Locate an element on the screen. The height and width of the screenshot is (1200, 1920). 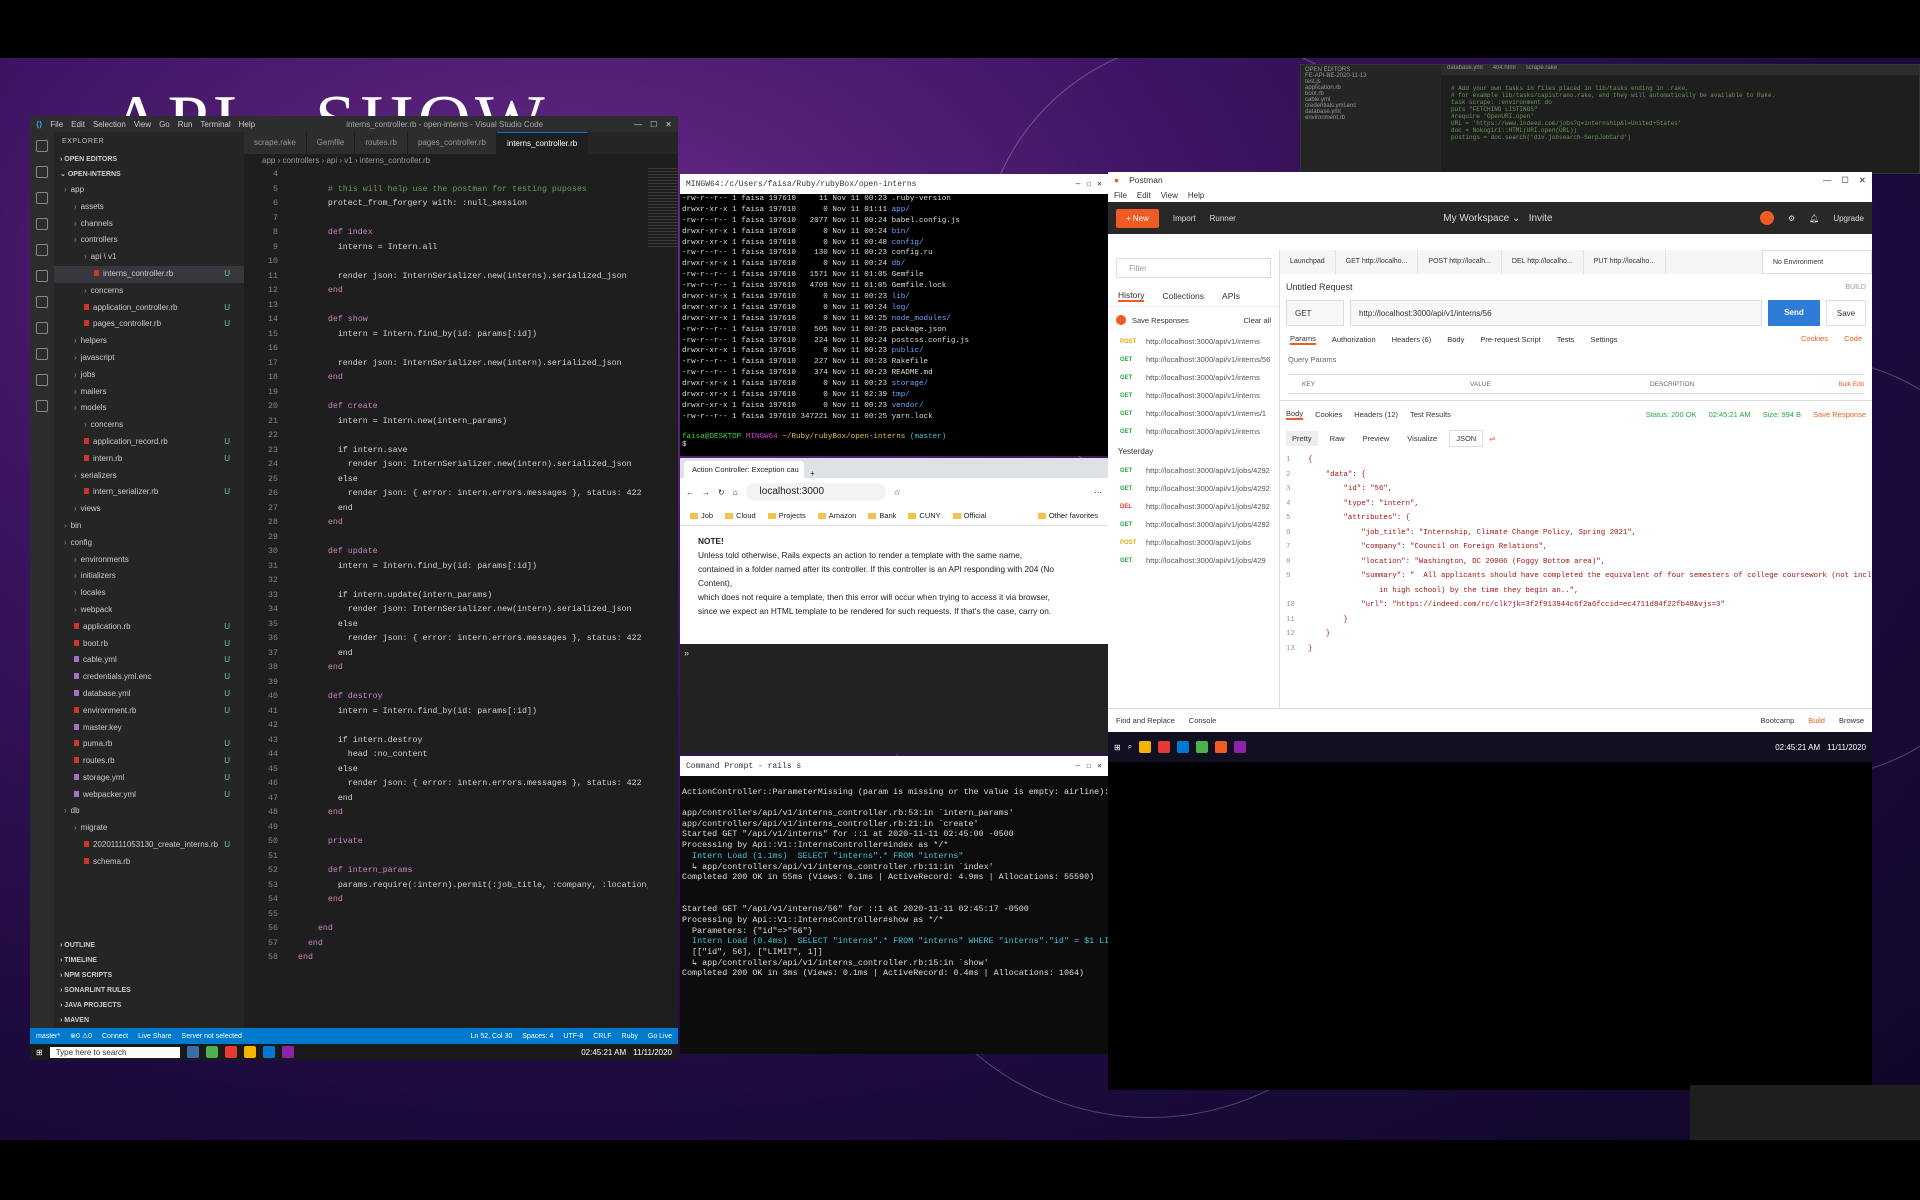
view-tab: Preview is located at coordinates (1376, 438).